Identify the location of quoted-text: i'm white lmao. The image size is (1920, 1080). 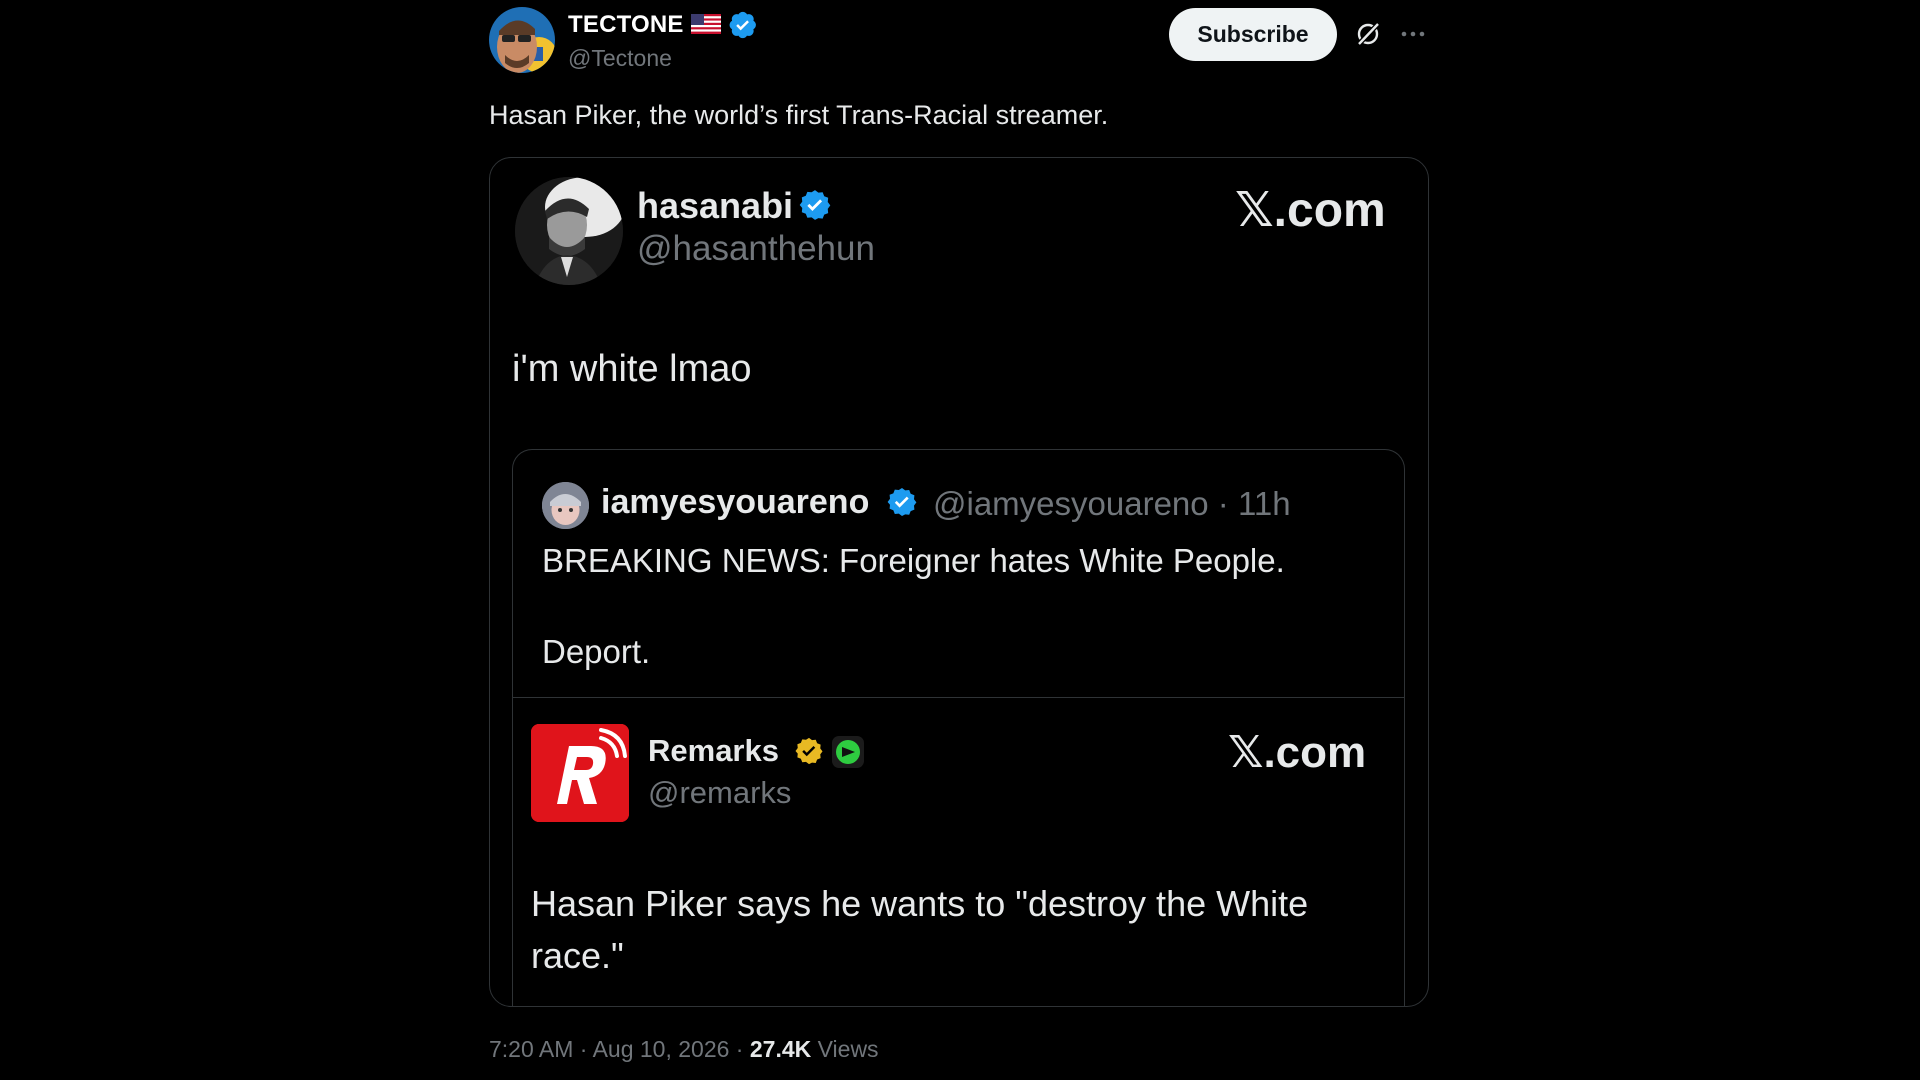
(632, 369).